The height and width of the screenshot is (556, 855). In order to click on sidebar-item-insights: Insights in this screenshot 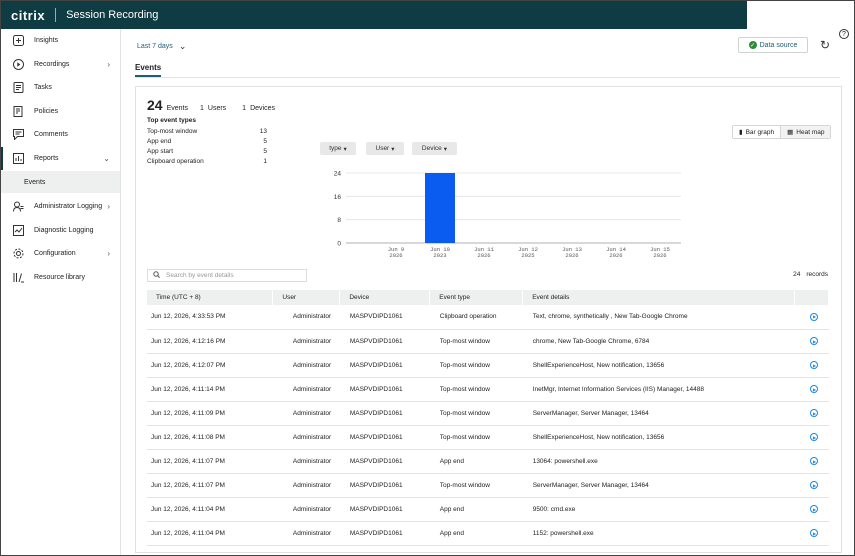, I will do `click(60, 41)`.